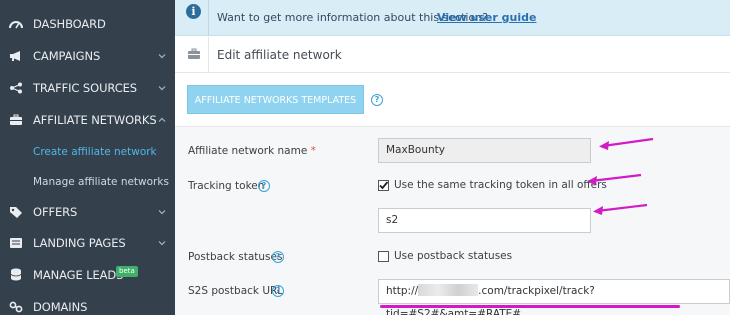  Describe the element at coordinates (486, 17) in the screenshot. I see `view-user-guide-link: View user guide` at that location.